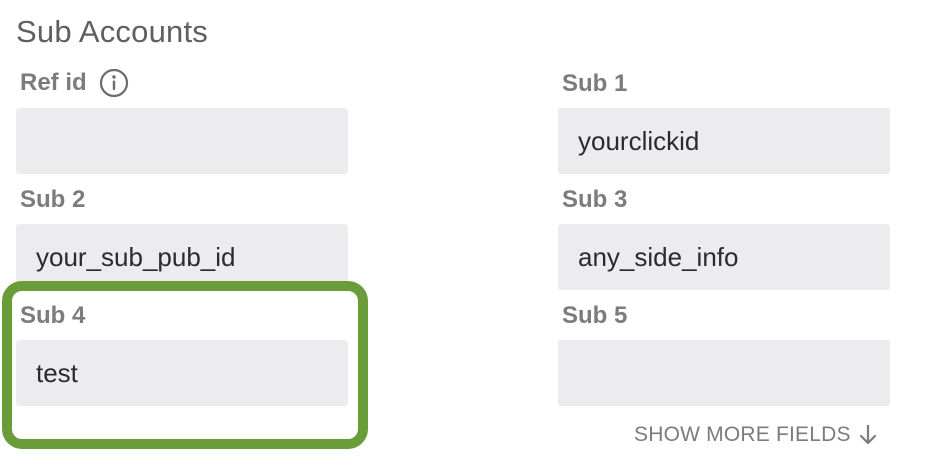 This screenshot has width=928, height=472. I want to click on show-more-label: SHOW MORE FIELDS, so click(742, 434).